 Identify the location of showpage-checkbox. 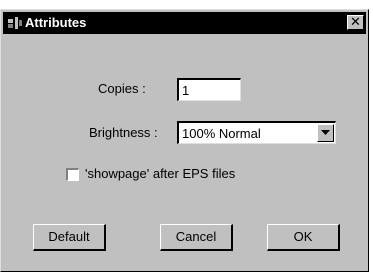
(72, 174).